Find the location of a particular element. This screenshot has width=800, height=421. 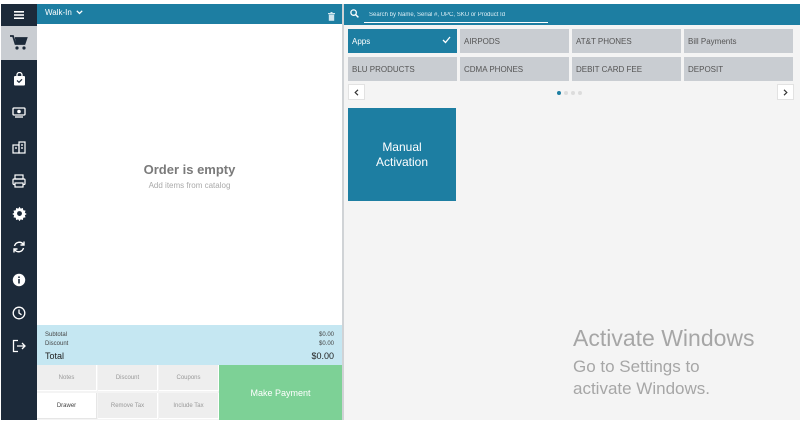

discount-row: Discount $0.00 is located at coordinates (189, 344).